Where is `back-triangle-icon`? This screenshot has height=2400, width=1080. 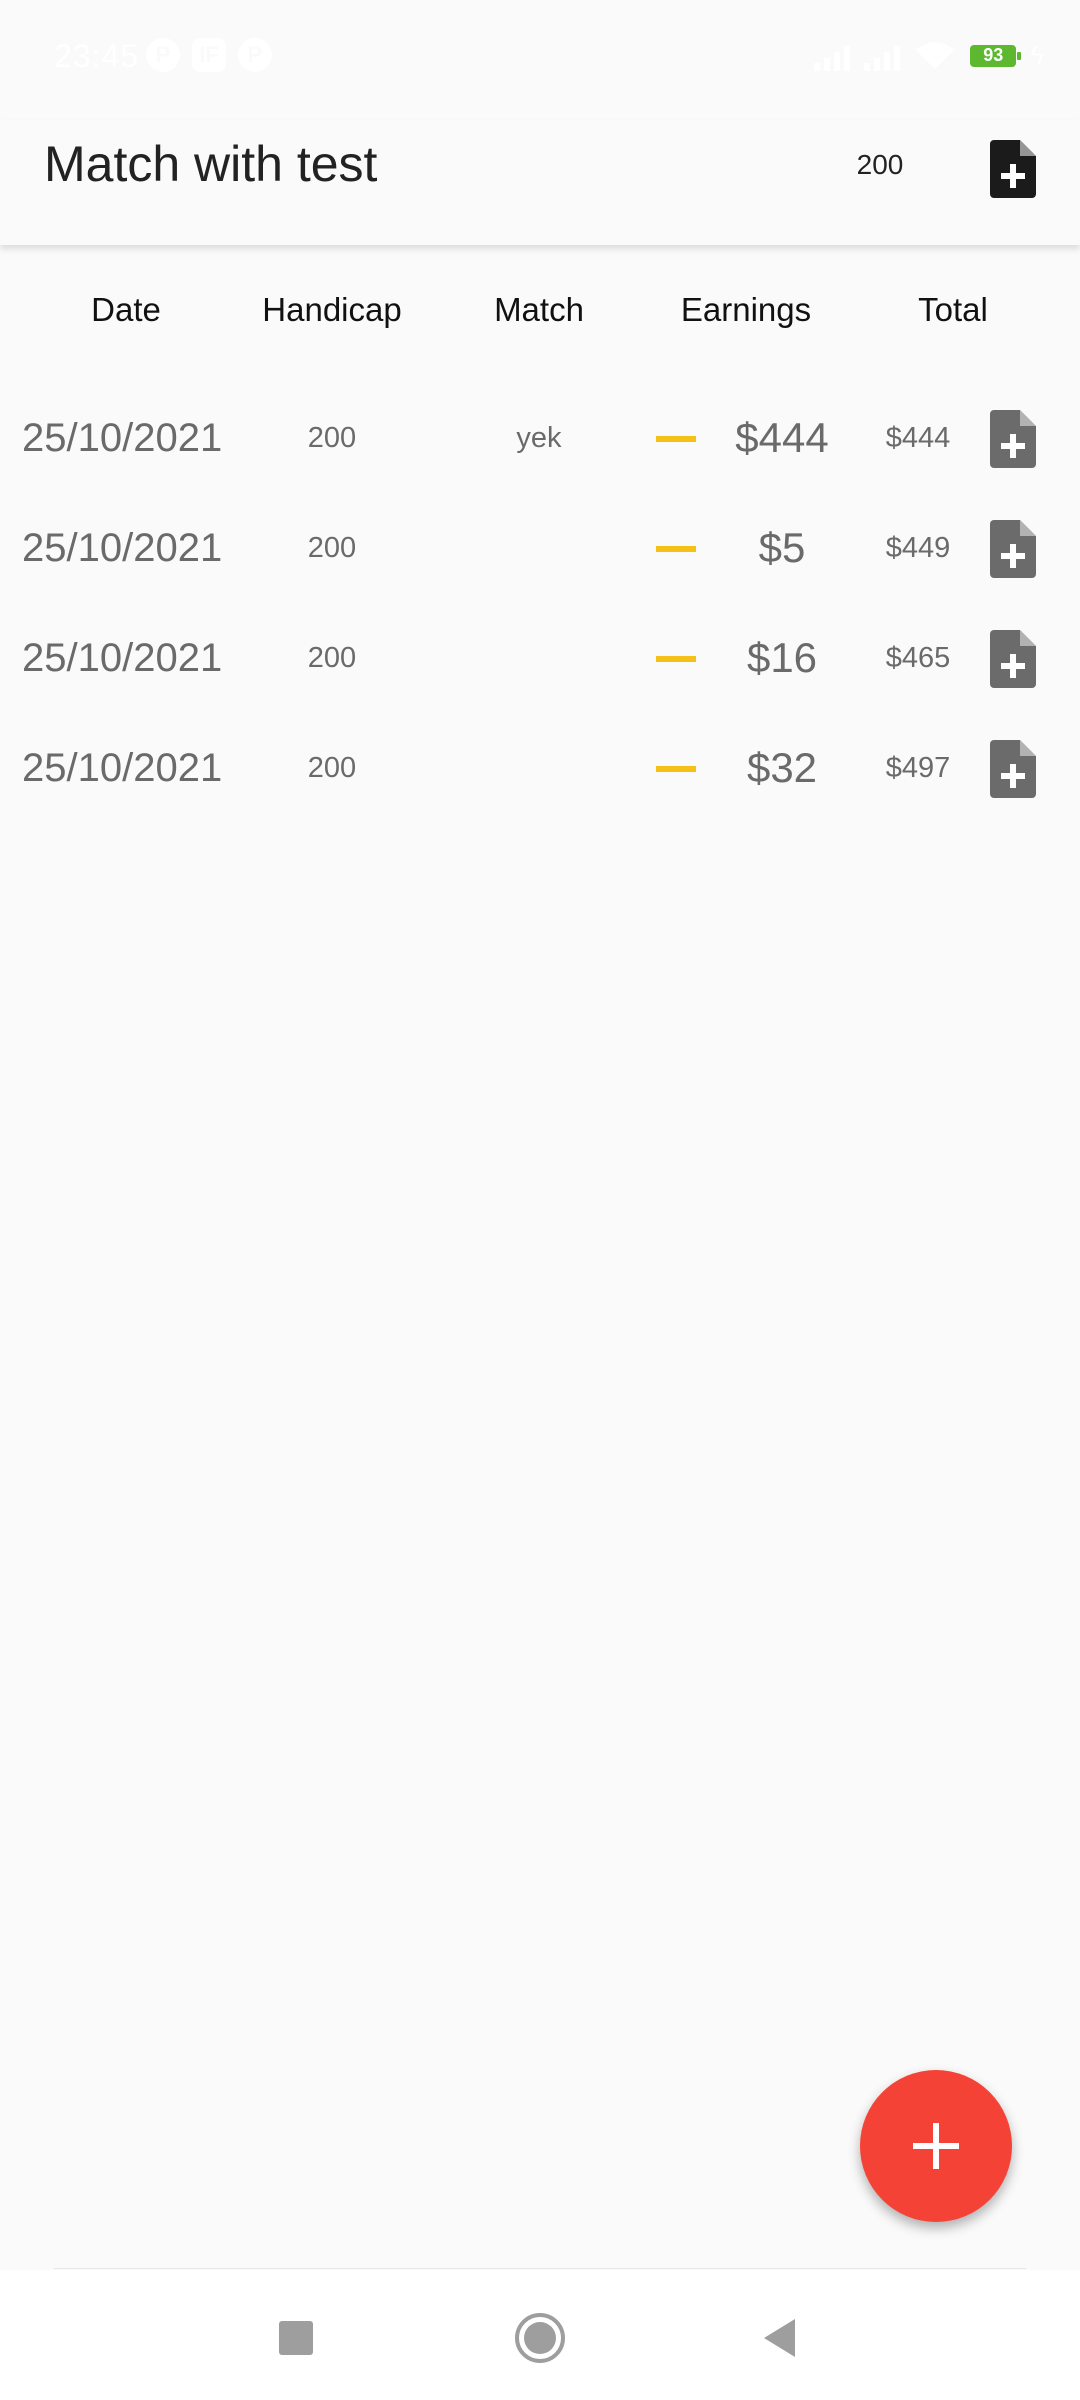
back-triangle-icon is located at coordinates (780, 2338).